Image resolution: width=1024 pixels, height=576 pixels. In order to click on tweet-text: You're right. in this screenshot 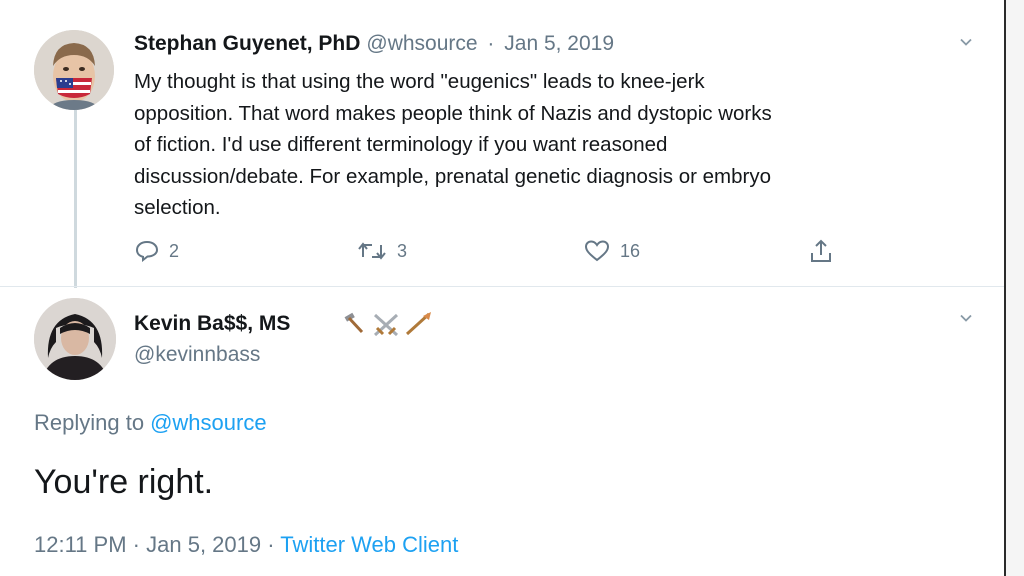, I will do `click(124, 482)`.